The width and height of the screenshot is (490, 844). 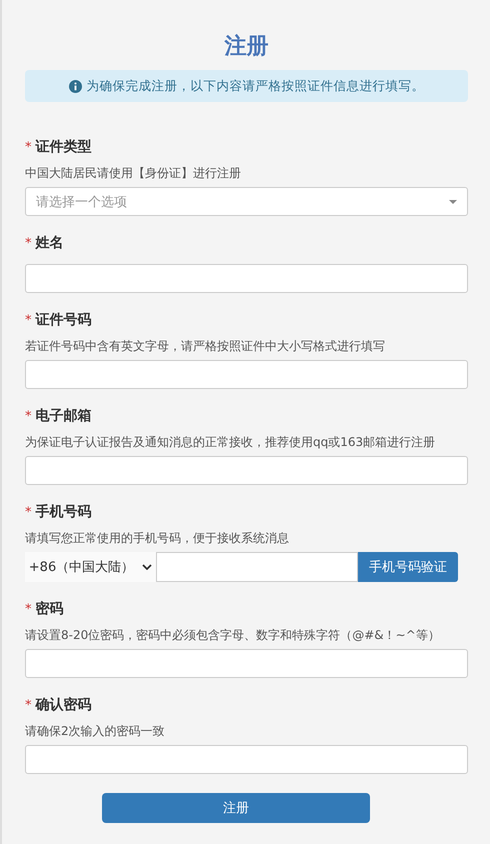 What do you see at coordinates (64, 320) in the screenshot?
I see `field-label: 证件号码` at bounding box center [64, 320].